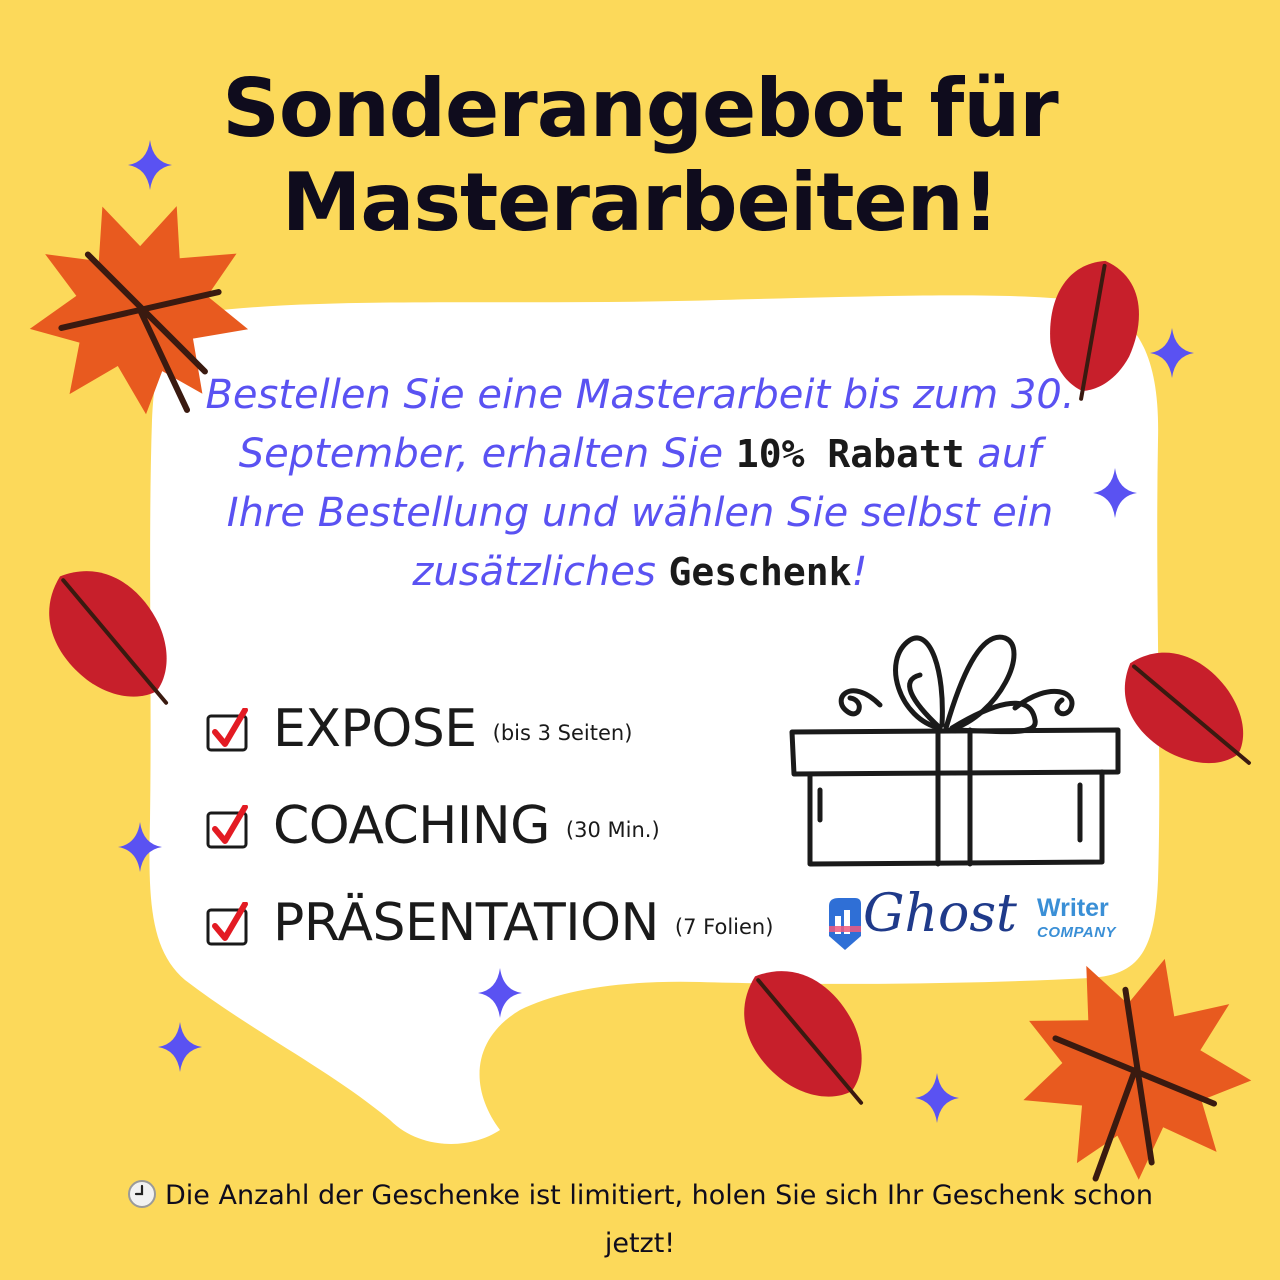 The image size is (1280, 1280). Describe the element at coordinates (1077, 932) in the screenshot. I see `logo-company-text: COMPANY` at that location.